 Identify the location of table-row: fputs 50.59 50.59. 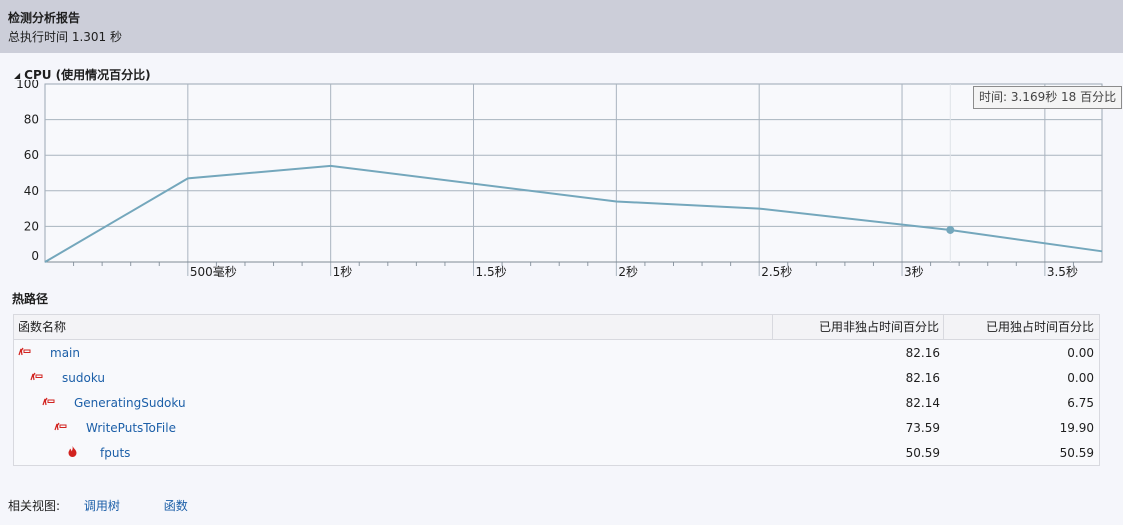
(556, 452).